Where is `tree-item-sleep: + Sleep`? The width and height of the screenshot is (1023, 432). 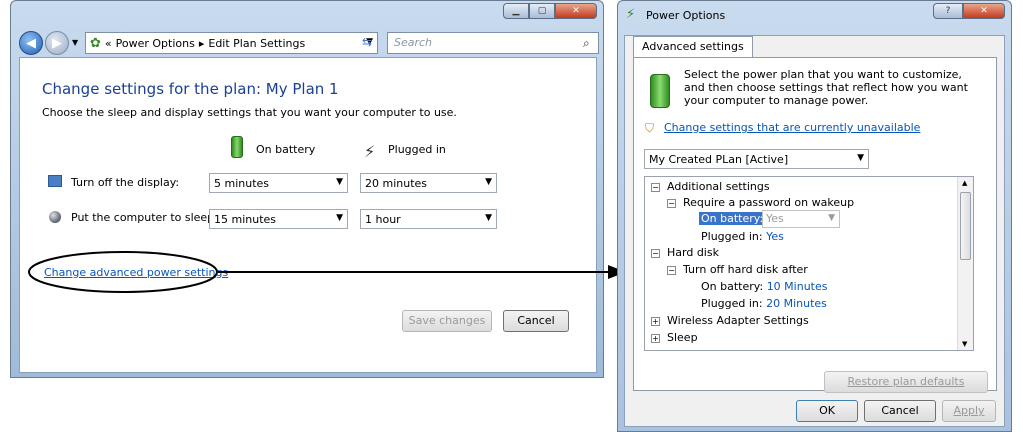 tree-item-sleep: + Sleep is located at coordinates (674, 337).